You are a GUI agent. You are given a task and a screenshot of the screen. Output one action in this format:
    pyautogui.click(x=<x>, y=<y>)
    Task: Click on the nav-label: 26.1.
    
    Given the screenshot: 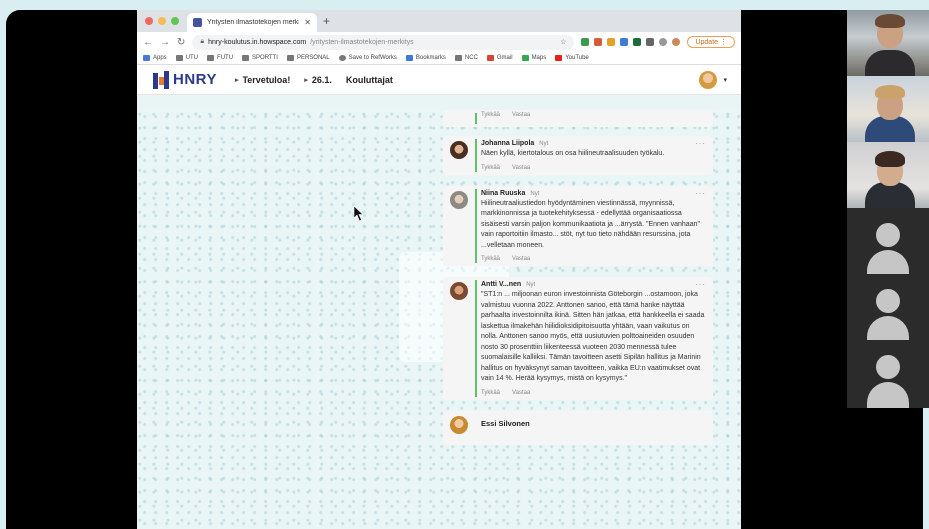 What is the action you would take?
    pyautogui.click(x=321, y=79)
    